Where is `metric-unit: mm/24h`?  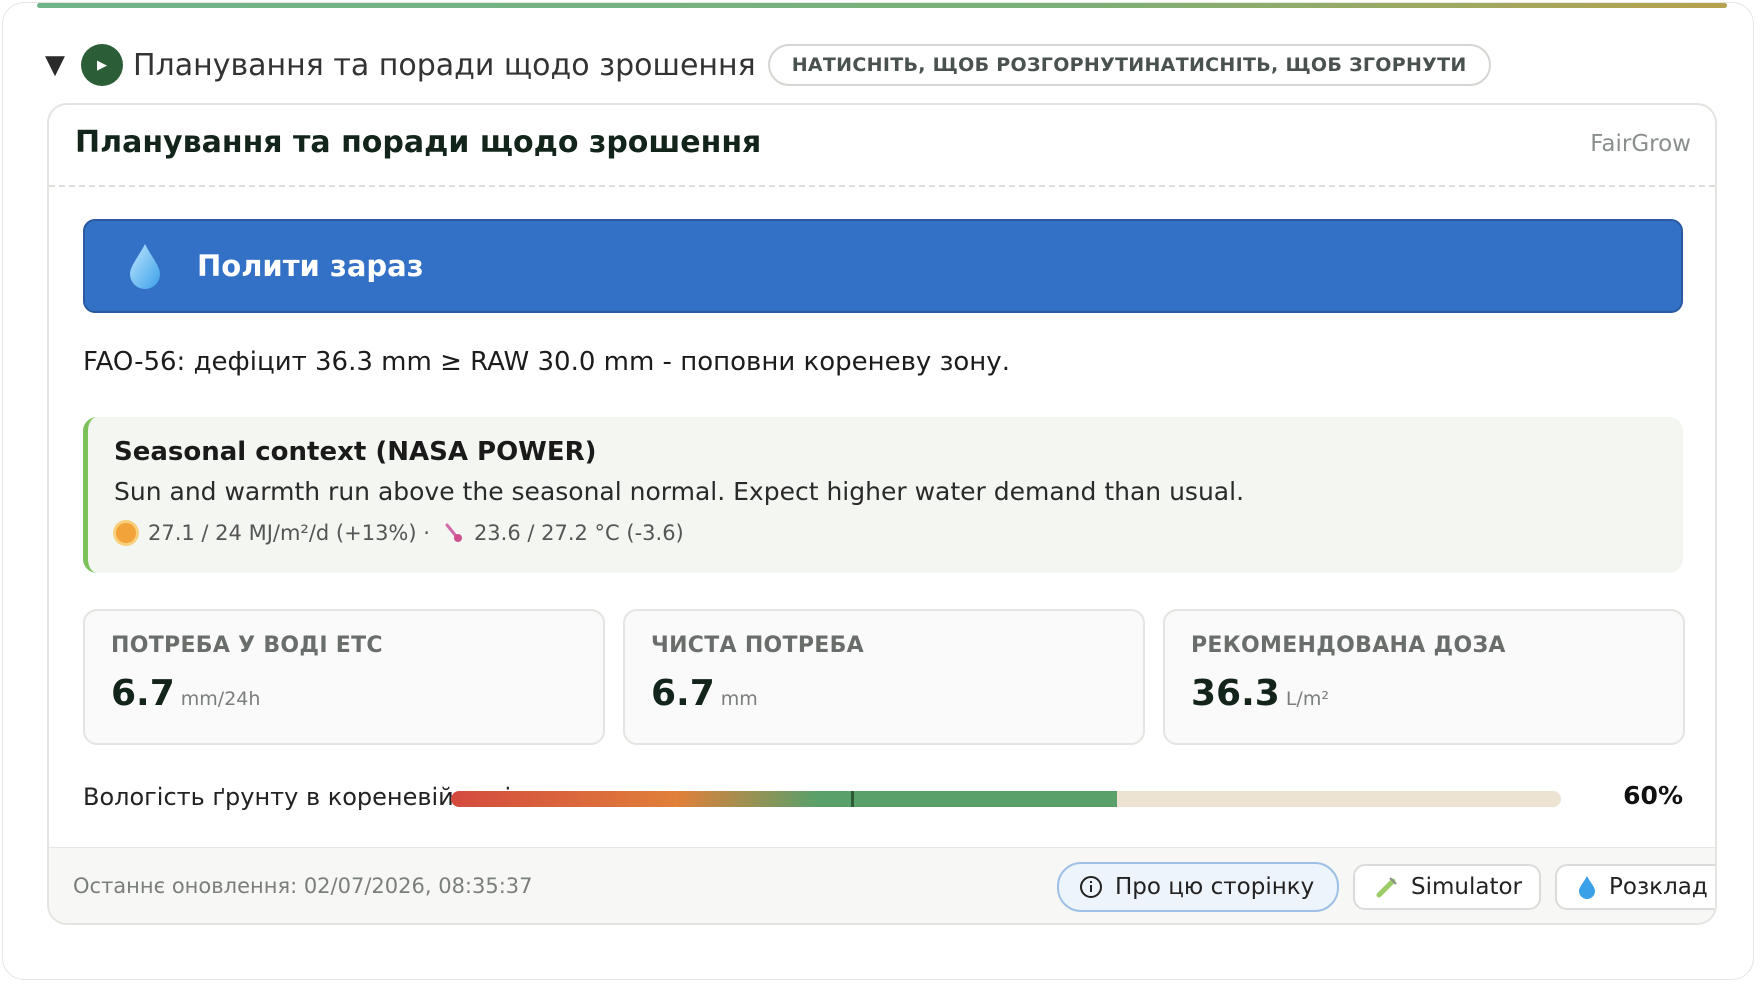 metric-unit: mm/24h is located at coordinates (220, 699).